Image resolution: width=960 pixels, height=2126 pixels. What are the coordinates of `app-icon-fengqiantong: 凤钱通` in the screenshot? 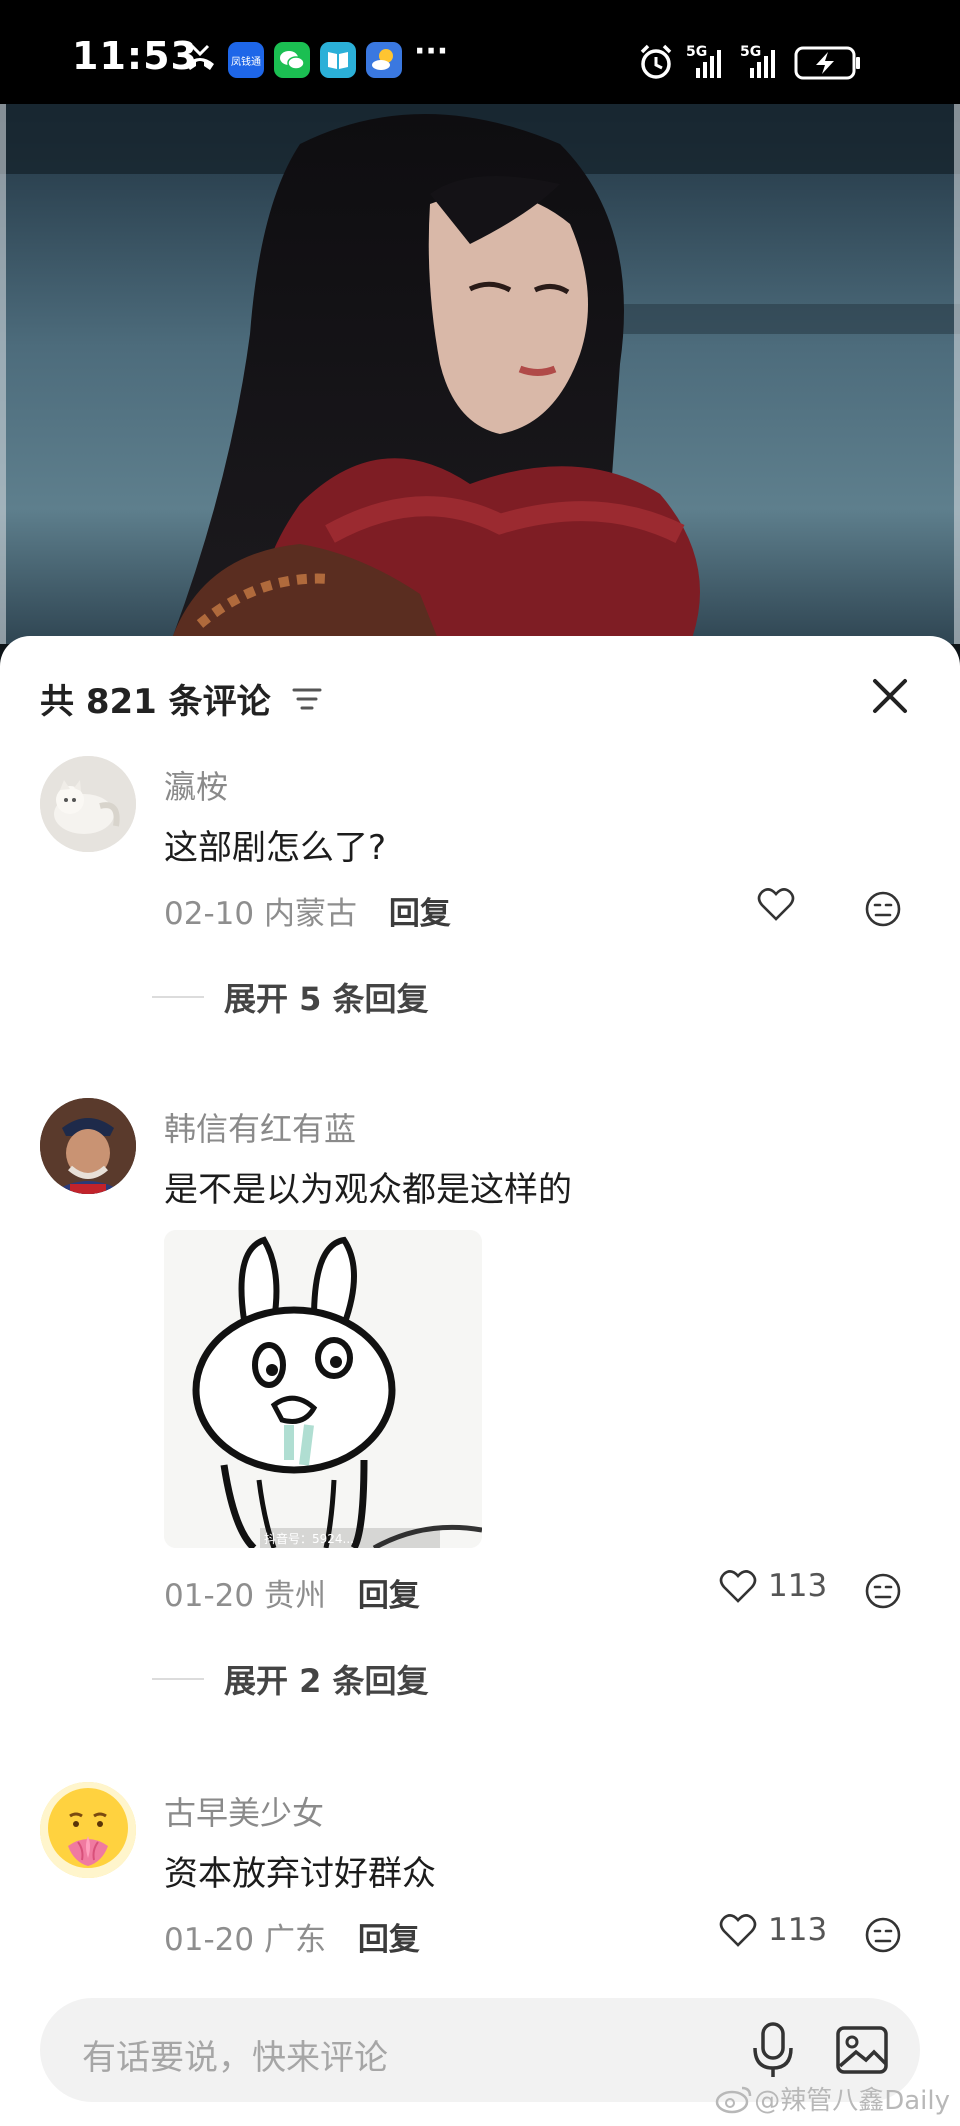 It's located at (246, 60).